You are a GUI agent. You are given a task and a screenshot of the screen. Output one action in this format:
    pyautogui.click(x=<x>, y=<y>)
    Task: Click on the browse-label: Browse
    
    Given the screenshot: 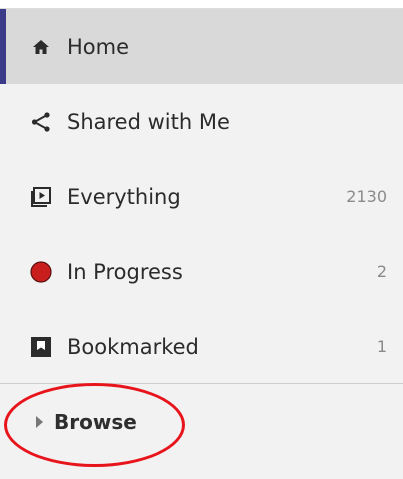 What is the action you would take?
    pyautogui.click(x=95, y=421)
    